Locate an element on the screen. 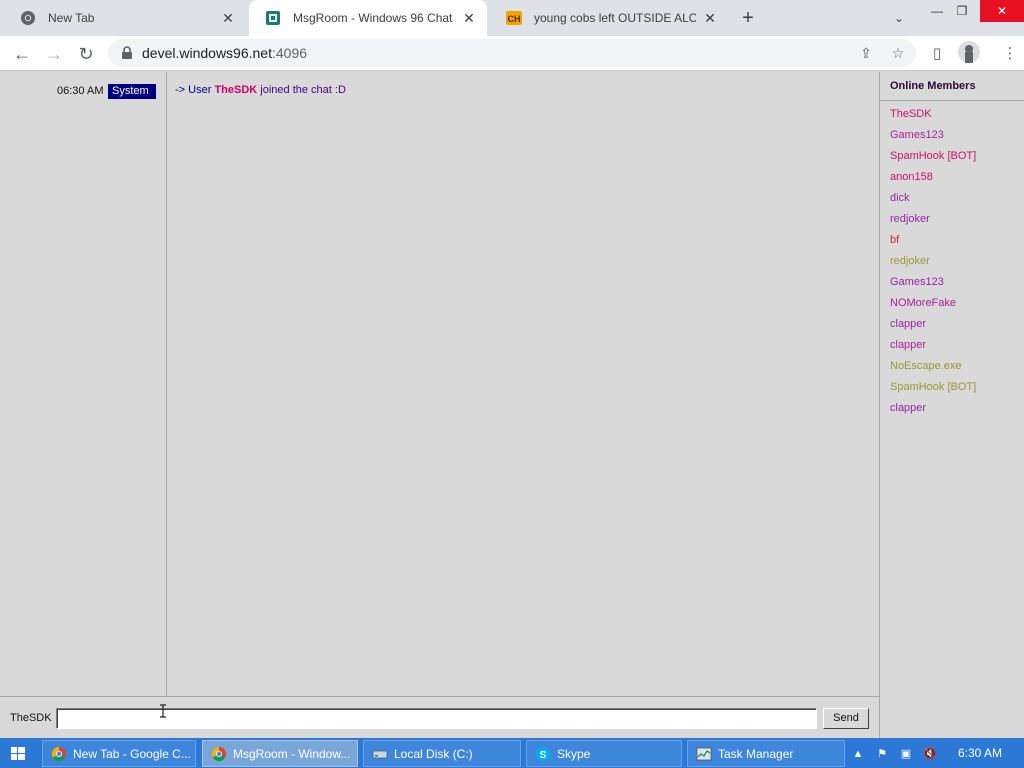  message-time: 06:30 AM is located at coordinates (80, 91).